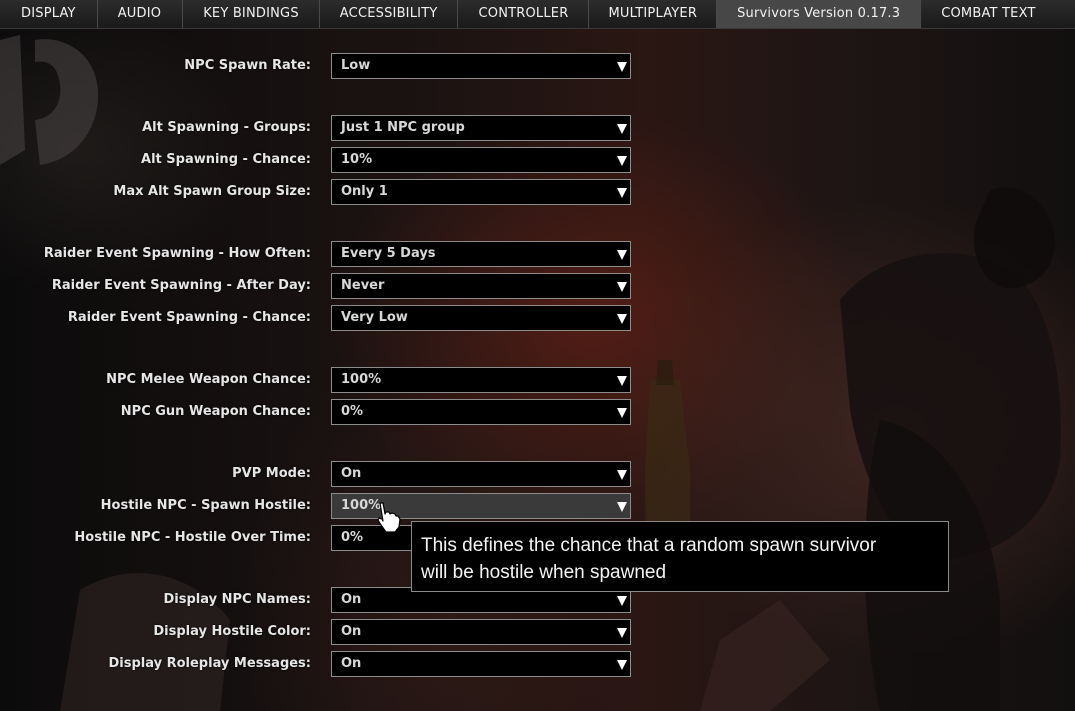 This screenshot has height=711, width=1075. I want to click on display-hostile-color-dropdown: On, so click(481, 632).